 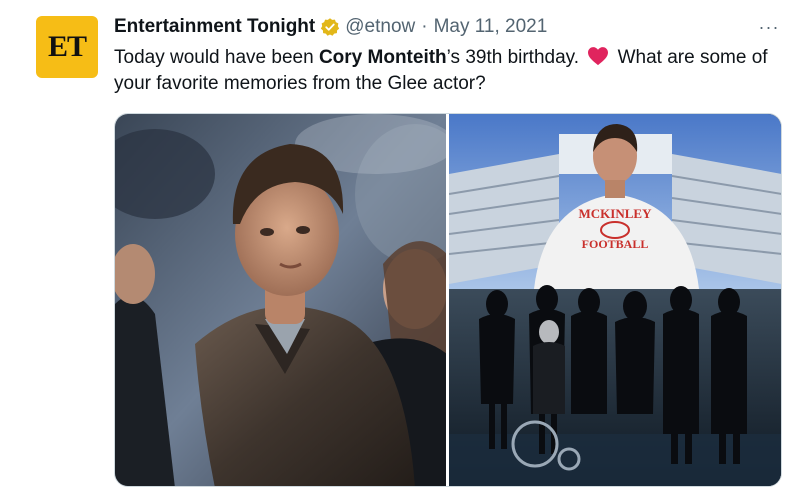 I want to click on red-heart-icon, so click(x=598, y=56).